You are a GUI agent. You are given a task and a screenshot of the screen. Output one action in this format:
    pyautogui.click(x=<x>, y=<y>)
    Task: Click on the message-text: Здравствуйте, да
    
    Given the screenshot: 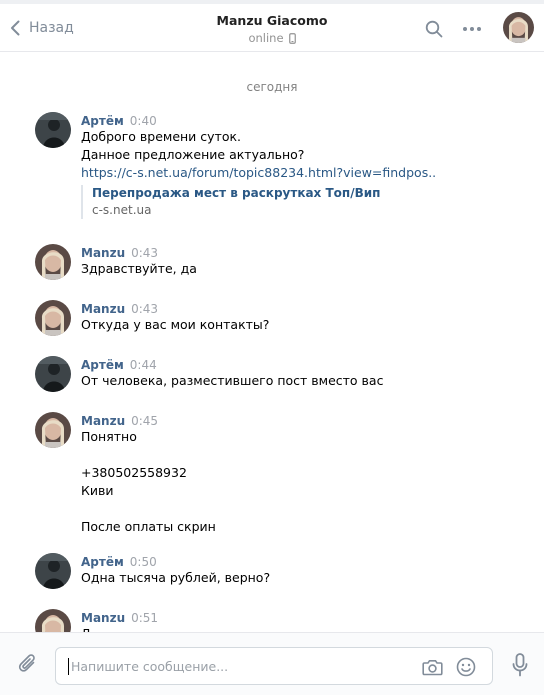 What is the action you would take?
    pyautogui.click(x=139, y=268)
    